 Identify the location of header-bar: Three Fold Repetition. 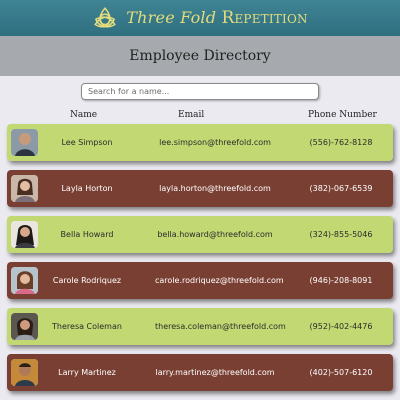
(200, 18).